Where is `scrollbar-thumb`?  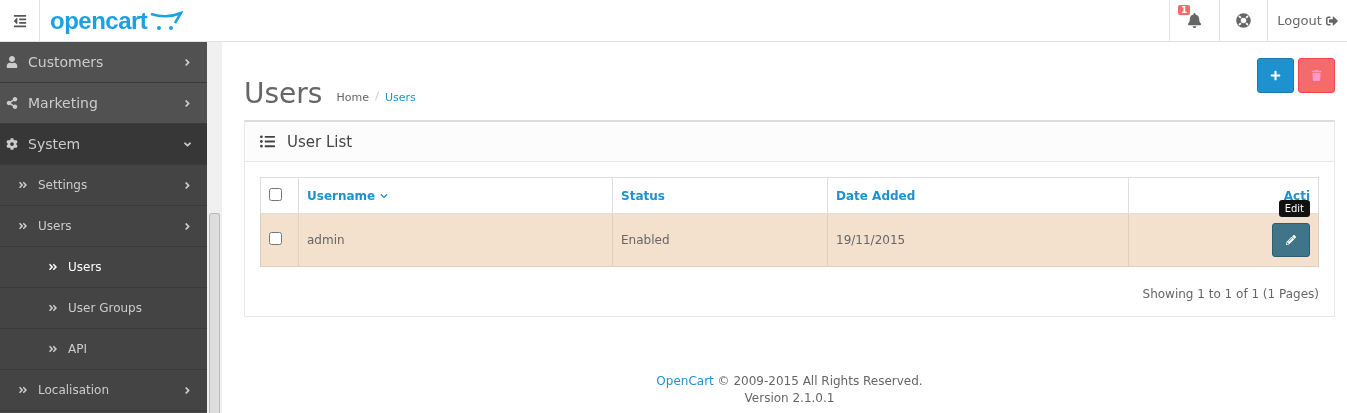
scrollbar-thumb is located at coordinates (214, 313).